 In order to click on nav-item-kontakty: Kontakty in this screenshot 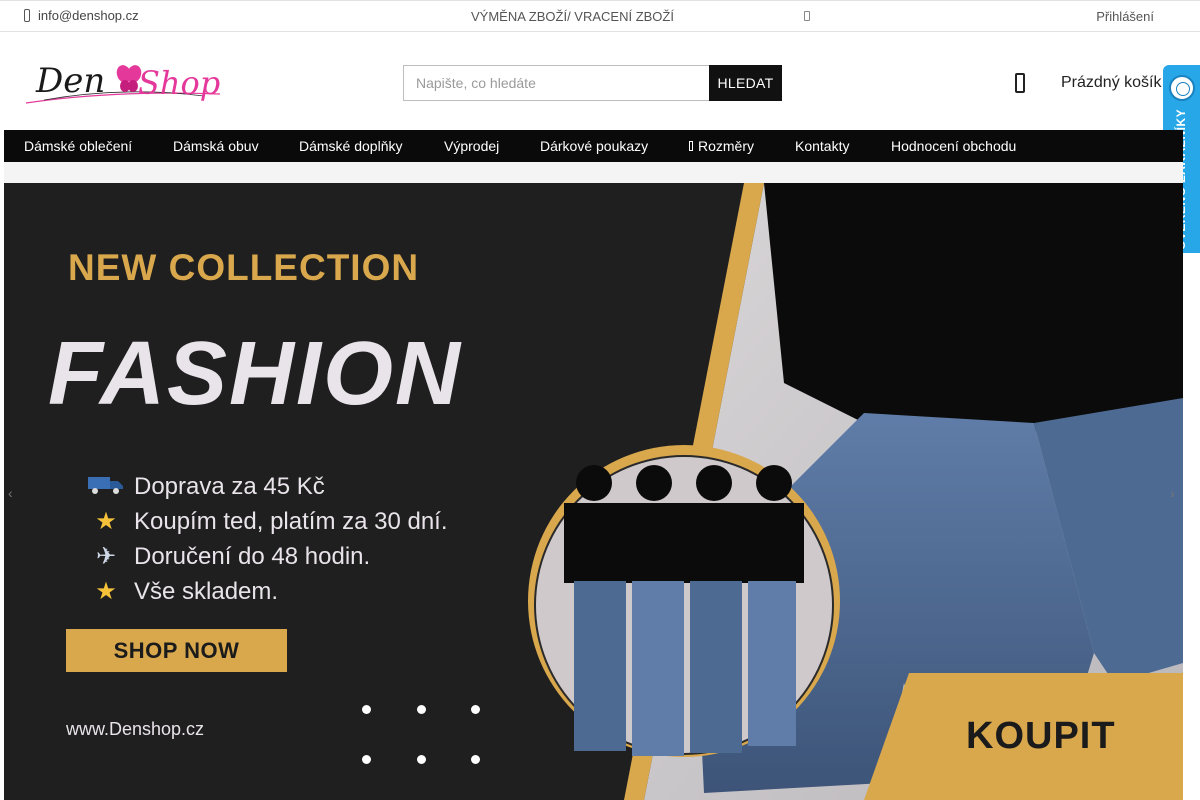, I will do `click(822, 146)`.